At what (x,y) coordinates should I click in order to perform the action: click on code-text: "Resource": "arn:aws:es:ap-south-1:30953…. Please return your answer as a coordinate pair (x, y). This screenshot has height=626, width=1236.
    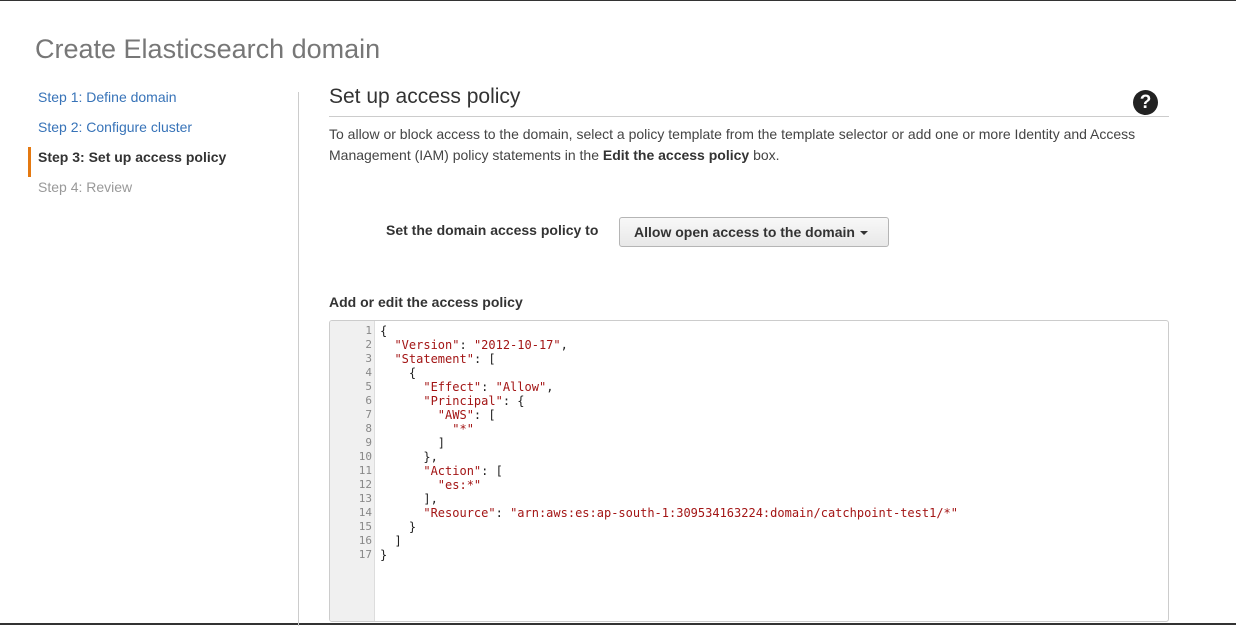
    Looking at the image, I should click on (690, 513).